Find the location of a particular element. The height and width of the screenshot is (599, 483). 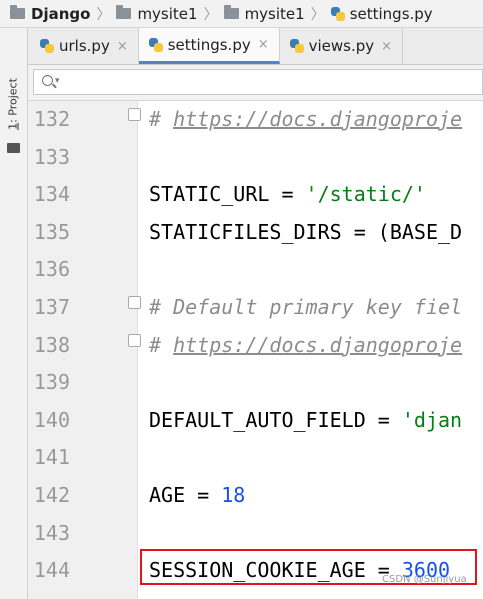

breadcrumb-item-mysite1: mysite1 is located at coordinates (157, 14).